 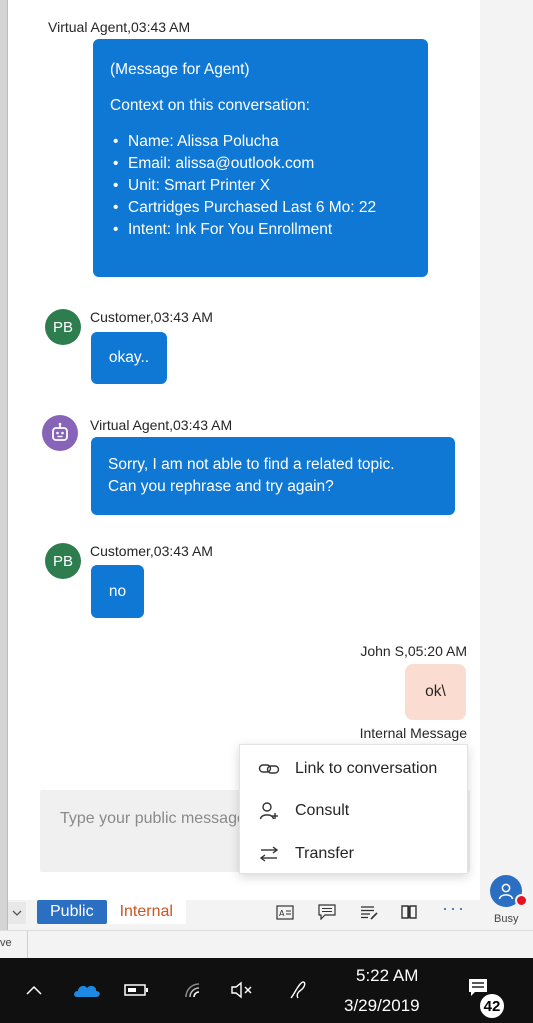 I want to click on context-heading: Context on this conversation:, so click(x=210, y=105).